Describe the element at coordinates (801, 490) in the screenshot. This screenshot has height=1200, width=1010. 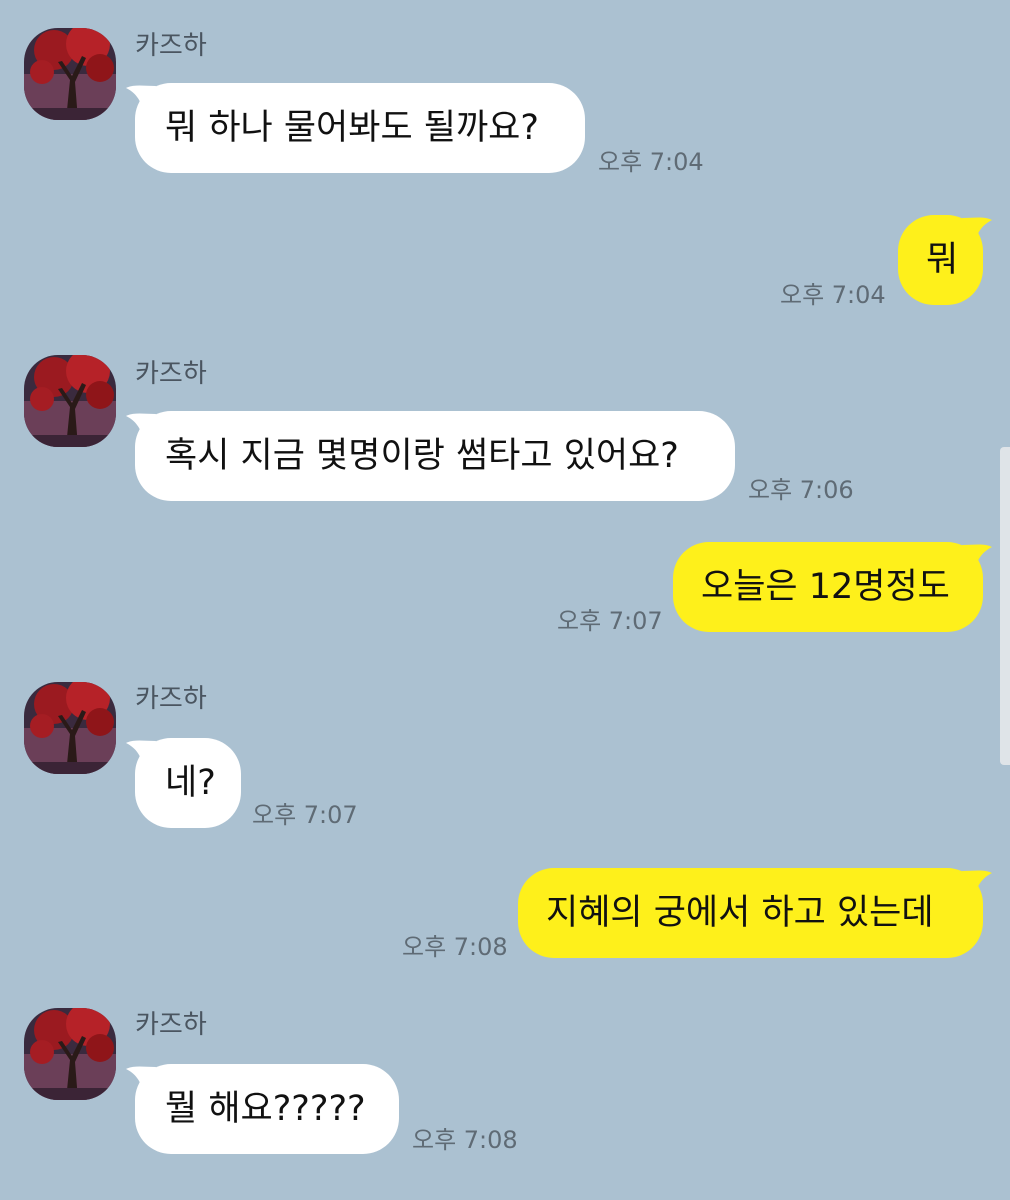
I see `message-timestamp: 오후 7:06` at that location.